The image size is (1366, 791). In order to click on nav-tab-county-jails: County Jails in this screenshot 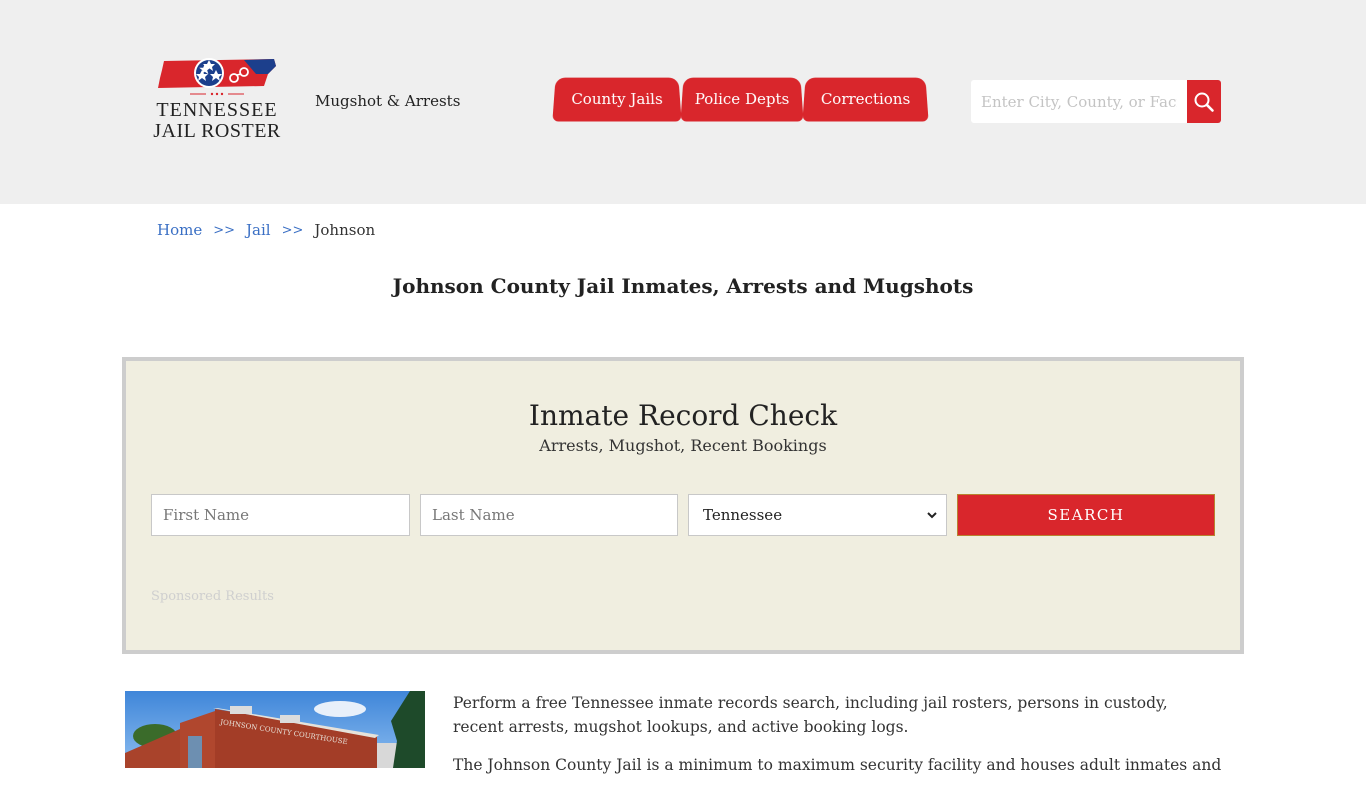, I will do `click(617, 99)`.